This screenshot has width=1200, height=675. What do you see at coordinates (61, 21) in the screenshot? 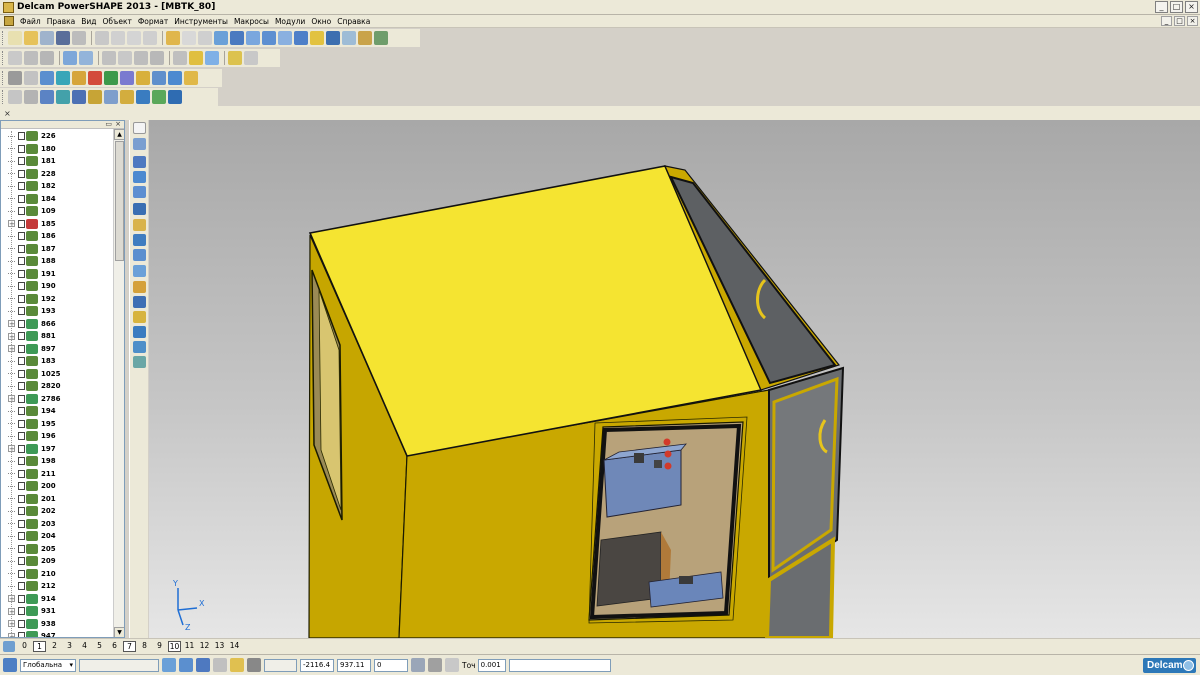
I see `menu-edit: Правка` at bounding box center [61, 21].